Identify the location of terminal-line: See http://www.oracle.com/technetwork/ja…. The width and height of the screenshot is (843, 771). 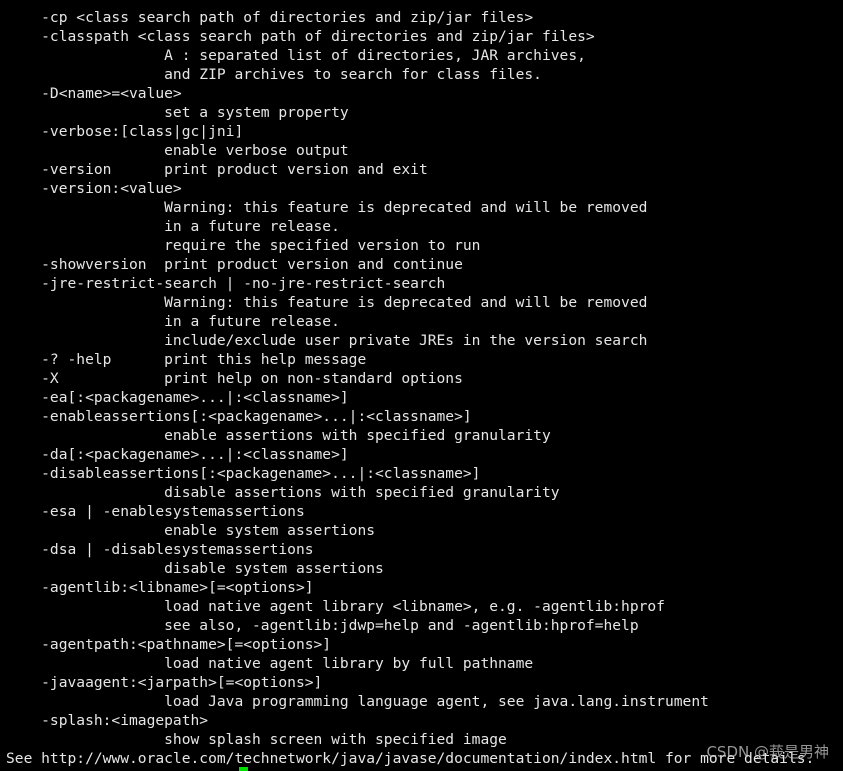
(410, 758).